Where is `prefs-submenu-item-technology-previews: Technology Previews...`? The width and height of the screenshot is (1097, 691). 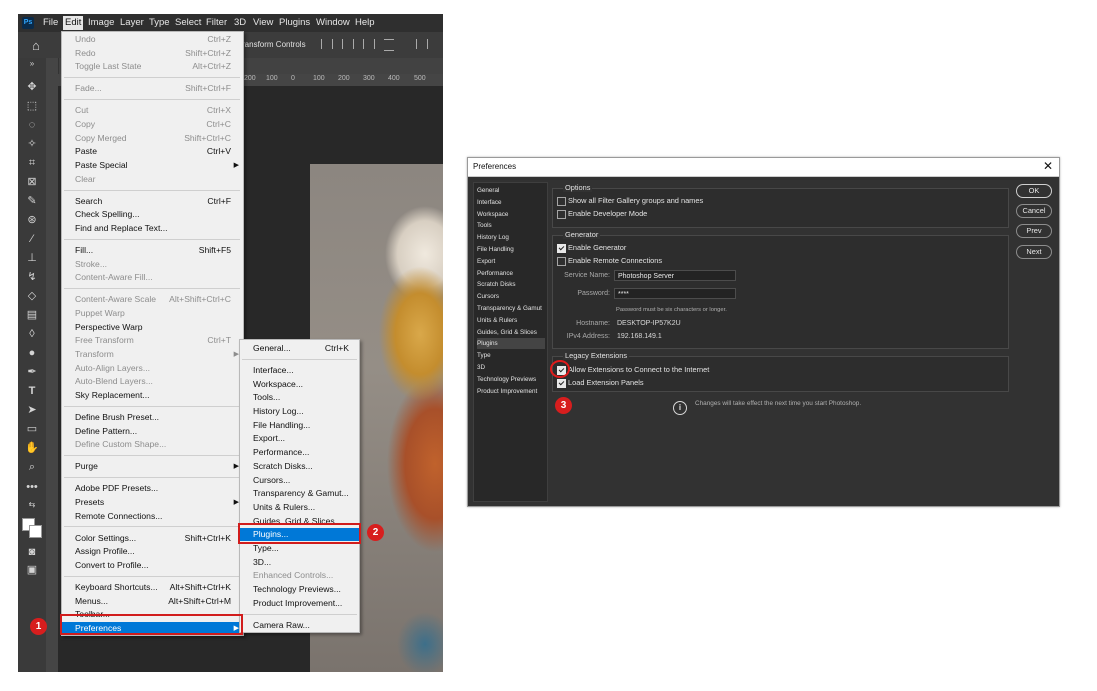
prefs-submenu-item-technology-previews: Technology Previews... is located at coordinates (299, 589).